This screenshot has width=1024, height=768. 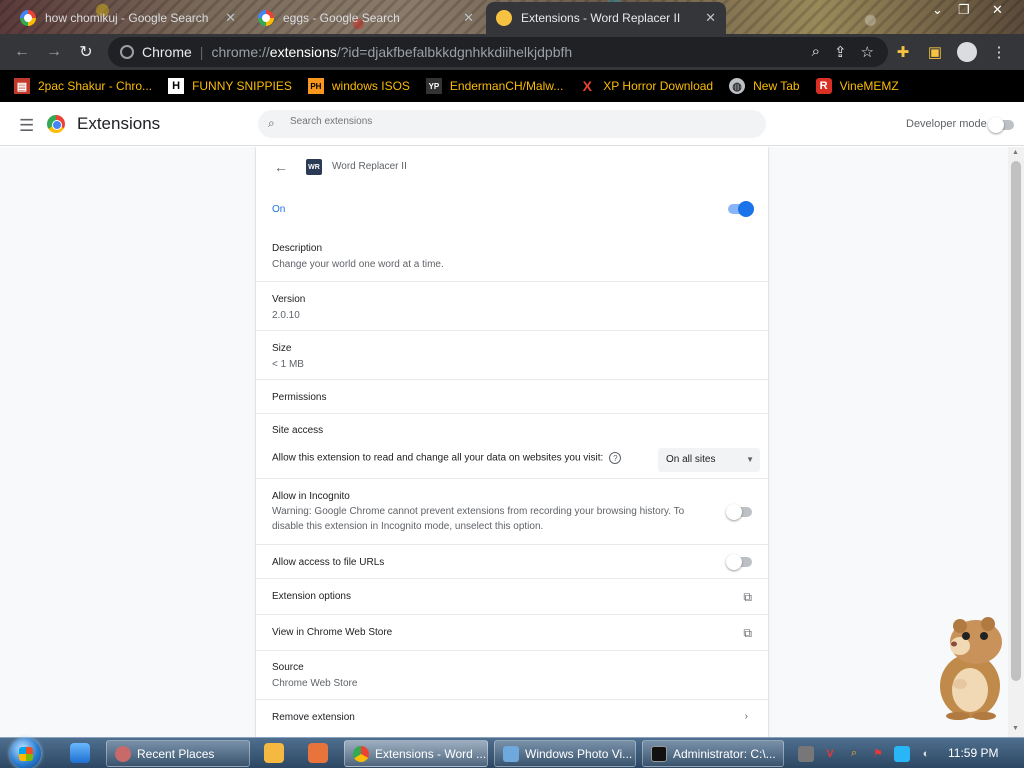 What do you see at coordinates (750, 459) in the screenshot?
I see `dropdown-caret-icon: ▼` at bounding box center [750, 459].